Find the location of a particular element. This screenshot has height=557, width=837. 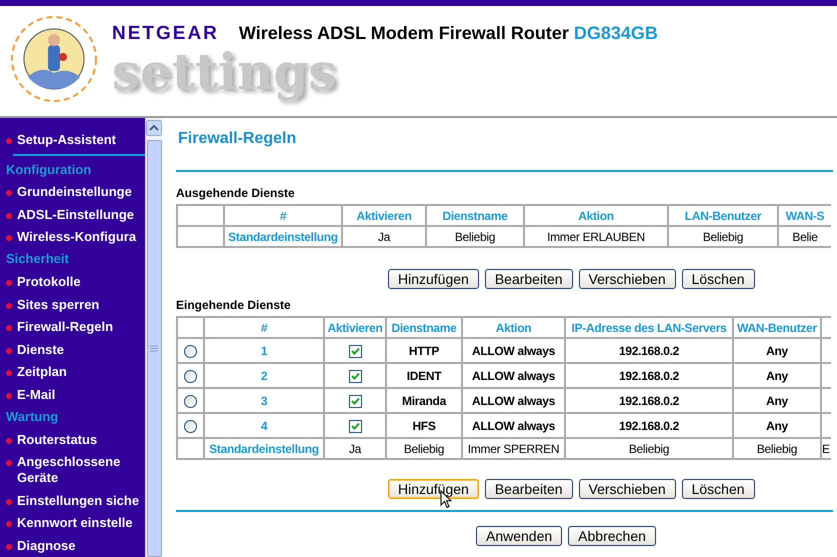

sidebar-link: Protokolle is located at coordinates (75, 282).